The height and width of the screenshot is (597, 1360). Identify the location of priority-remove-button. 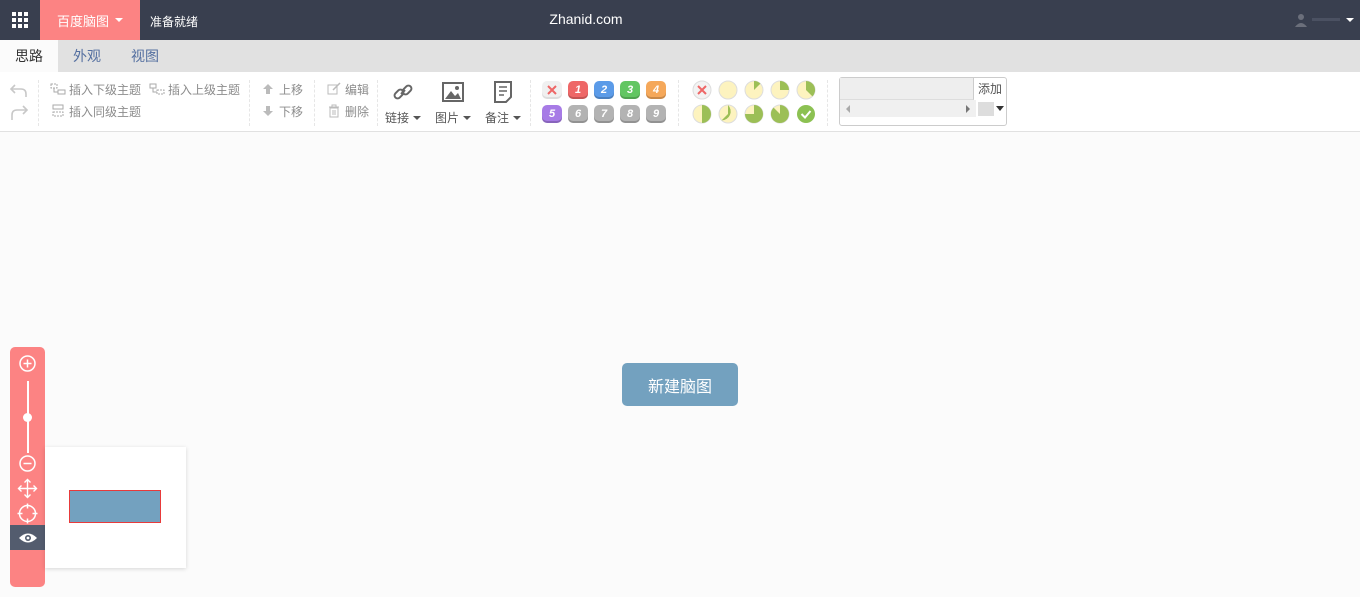
(552, 90).